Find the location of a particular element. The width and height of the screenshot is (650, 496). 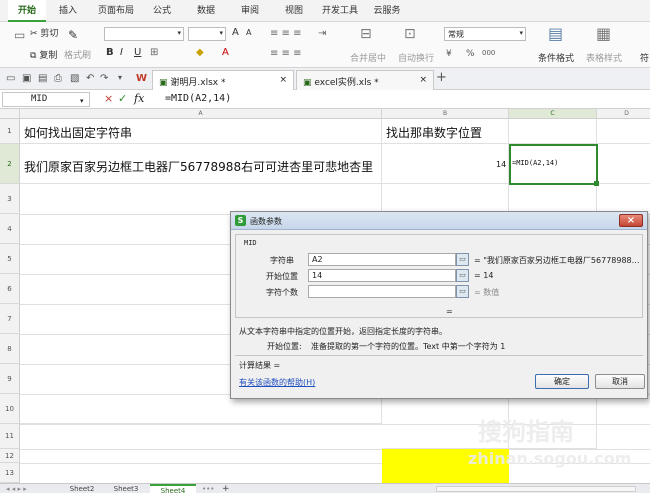

copy-button: ⧉ 复制 is located at coordinates (43, 54).